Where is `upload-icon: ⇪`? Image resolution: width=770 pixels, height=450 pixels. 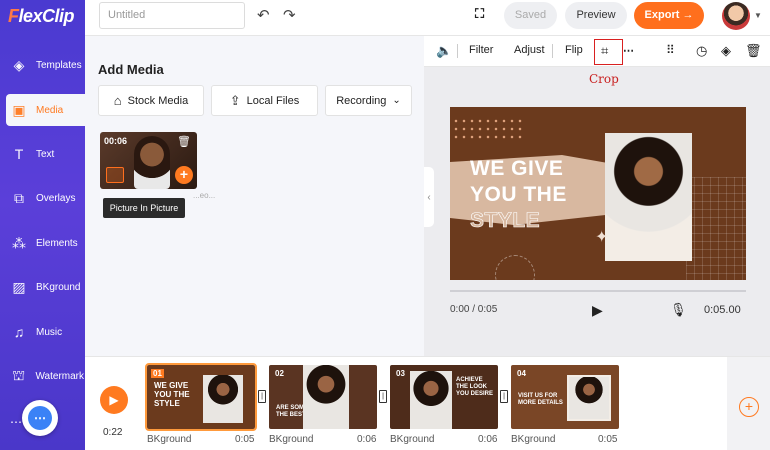 upload-icon: ⇪ is located at coordinates (235, 100).